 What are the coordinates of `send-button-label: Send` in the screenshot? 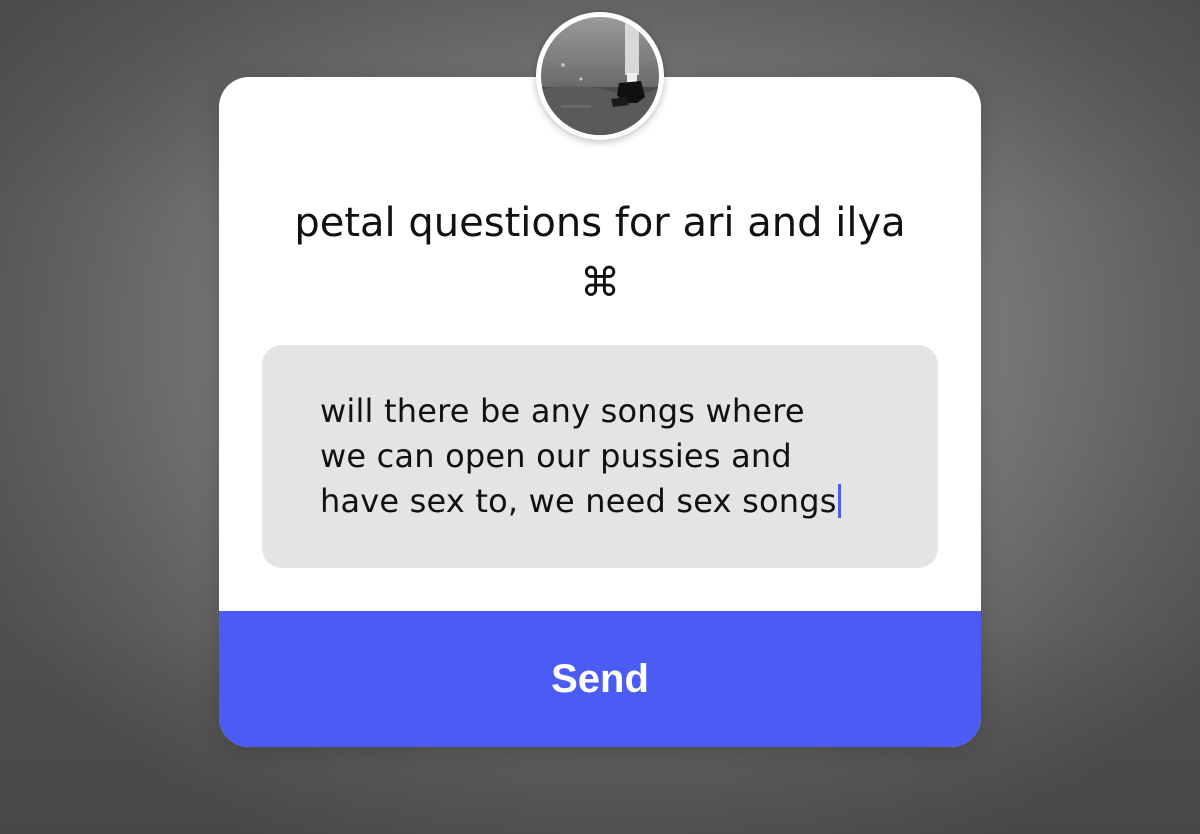 It's located at (600, 678).